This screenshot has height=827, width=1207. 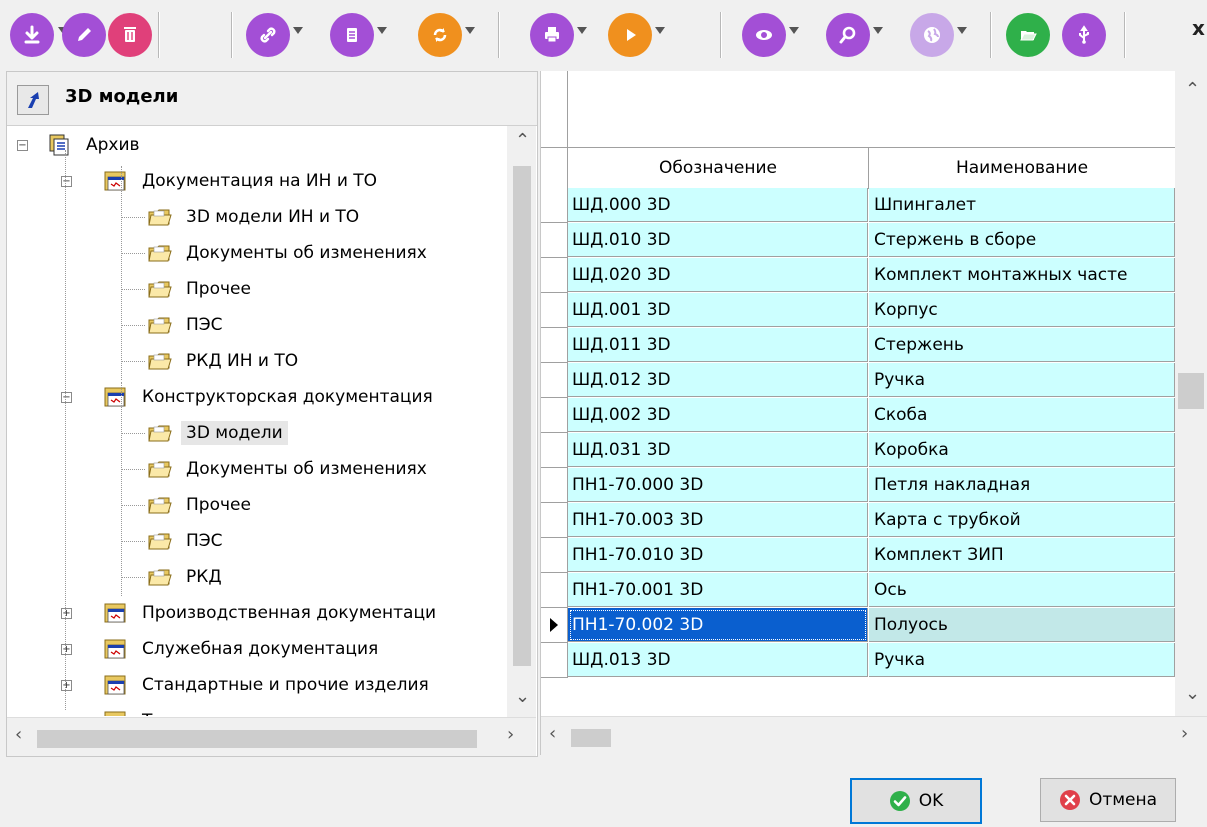 I want to click on table-row: ПН1-70.000 3D Петля накладная, so click(x=858, y=485).